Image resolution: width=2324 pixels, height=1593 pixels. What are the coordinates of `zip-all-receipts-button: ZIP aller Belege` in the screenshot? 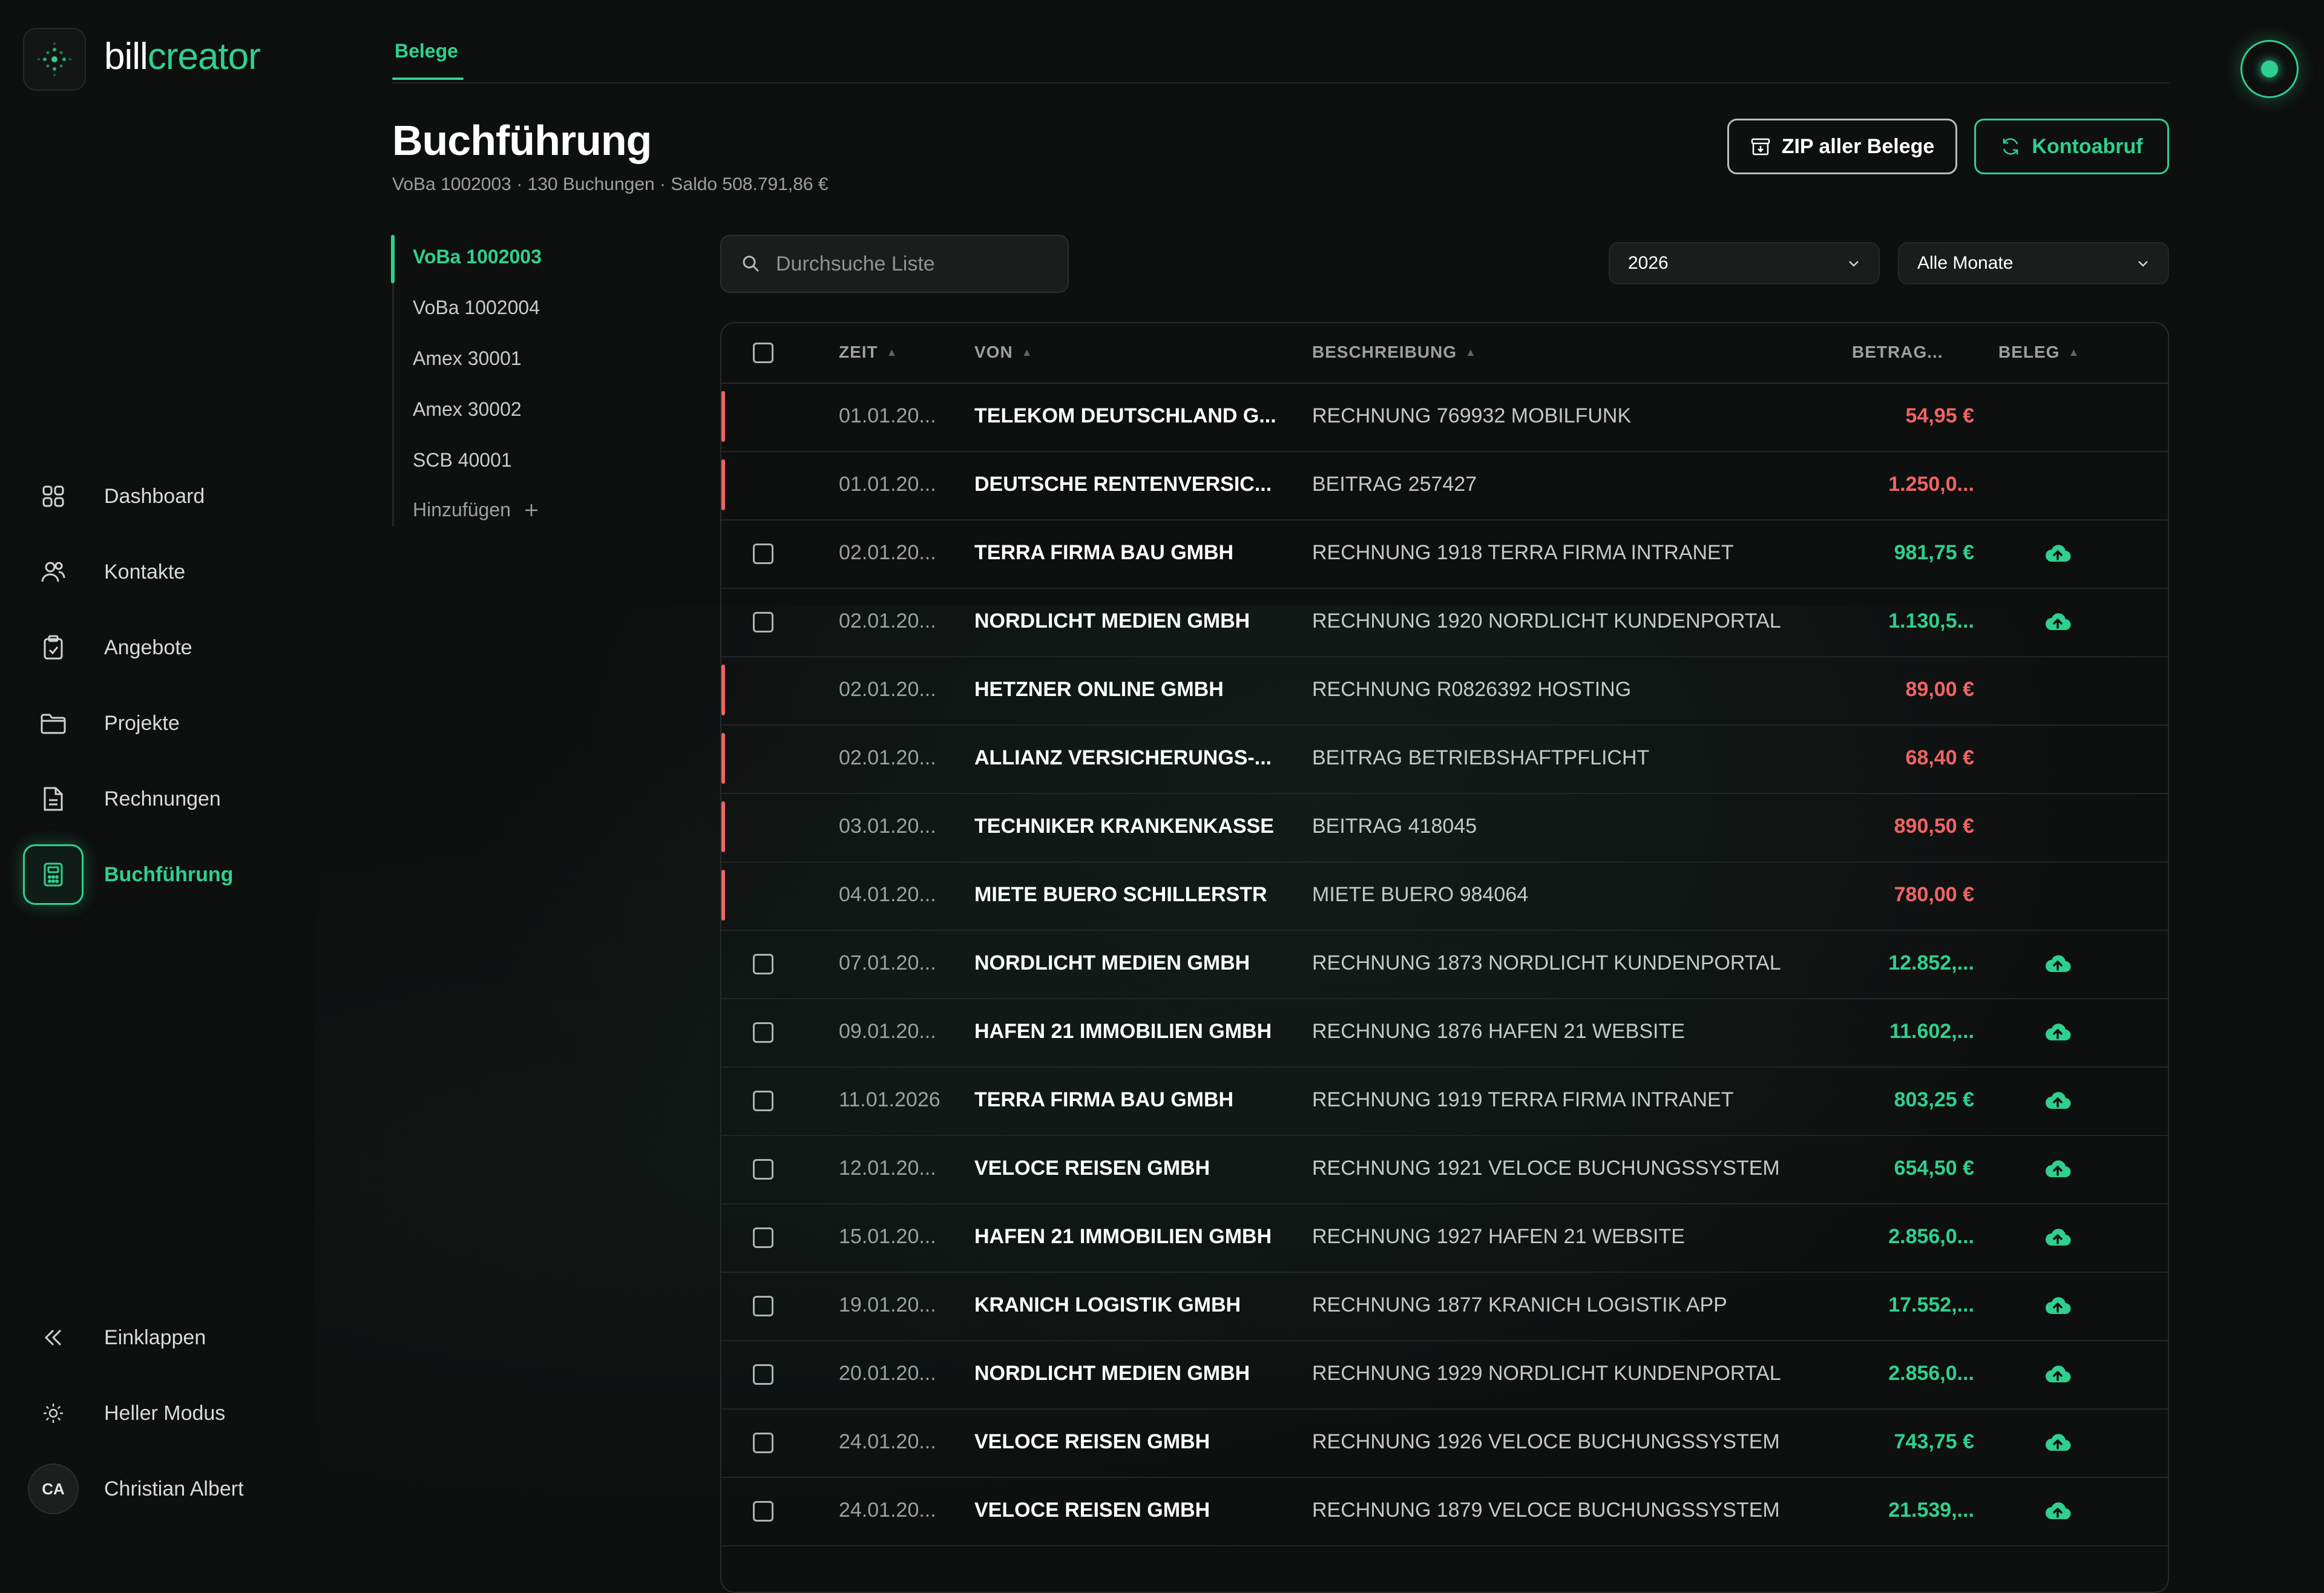 It's located at (1842, 146).